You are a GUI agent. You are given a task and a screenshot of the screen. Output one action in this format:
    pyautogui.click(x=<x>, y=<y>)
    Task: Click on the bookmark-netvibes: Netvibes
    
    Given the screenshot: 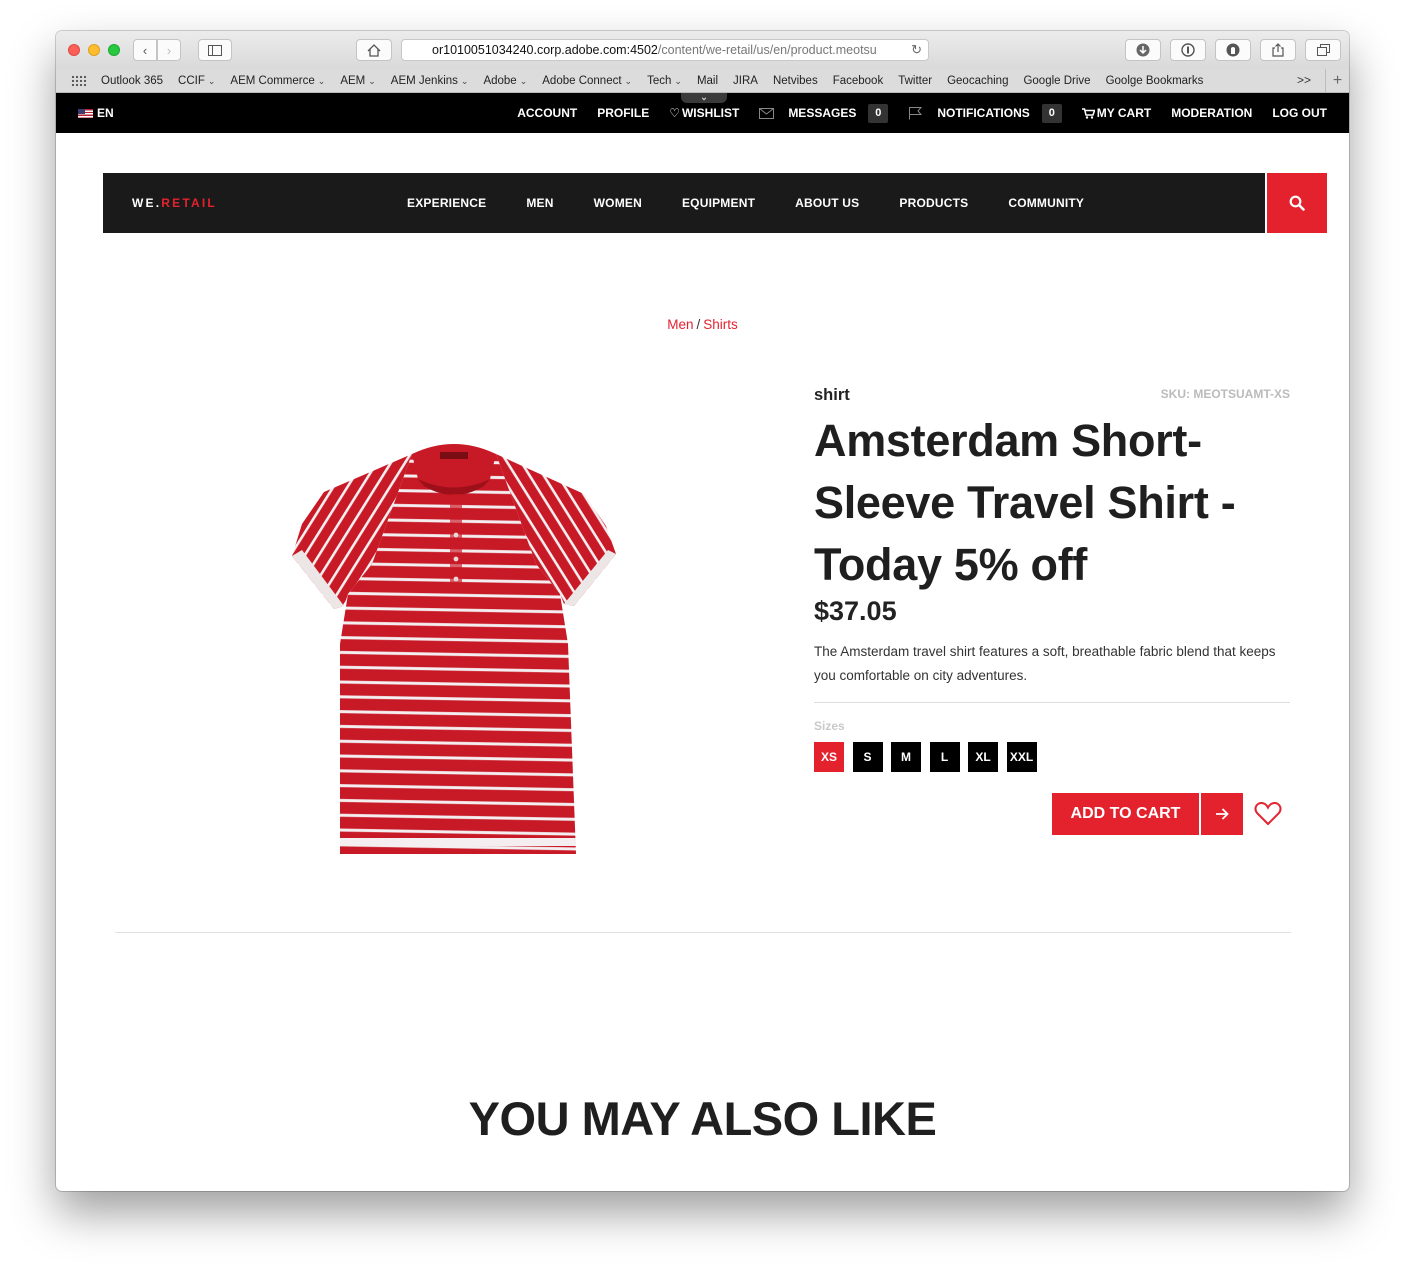 What is the action you would take?
    pyautogui.click(x=795, y=81)
    